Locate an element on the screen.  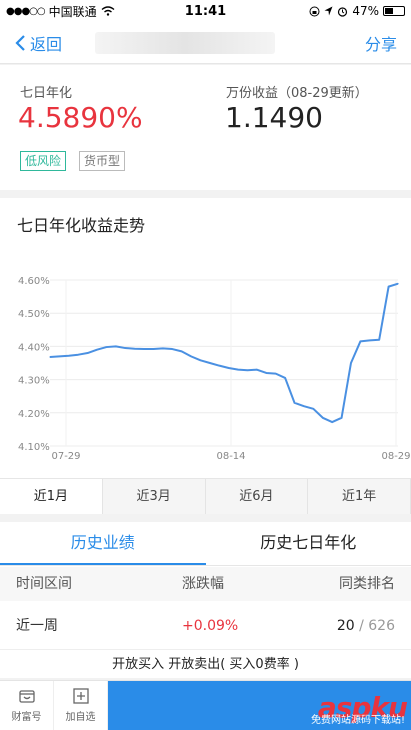
x-tick-label: 07-29 is located at coordinates (65, 456).